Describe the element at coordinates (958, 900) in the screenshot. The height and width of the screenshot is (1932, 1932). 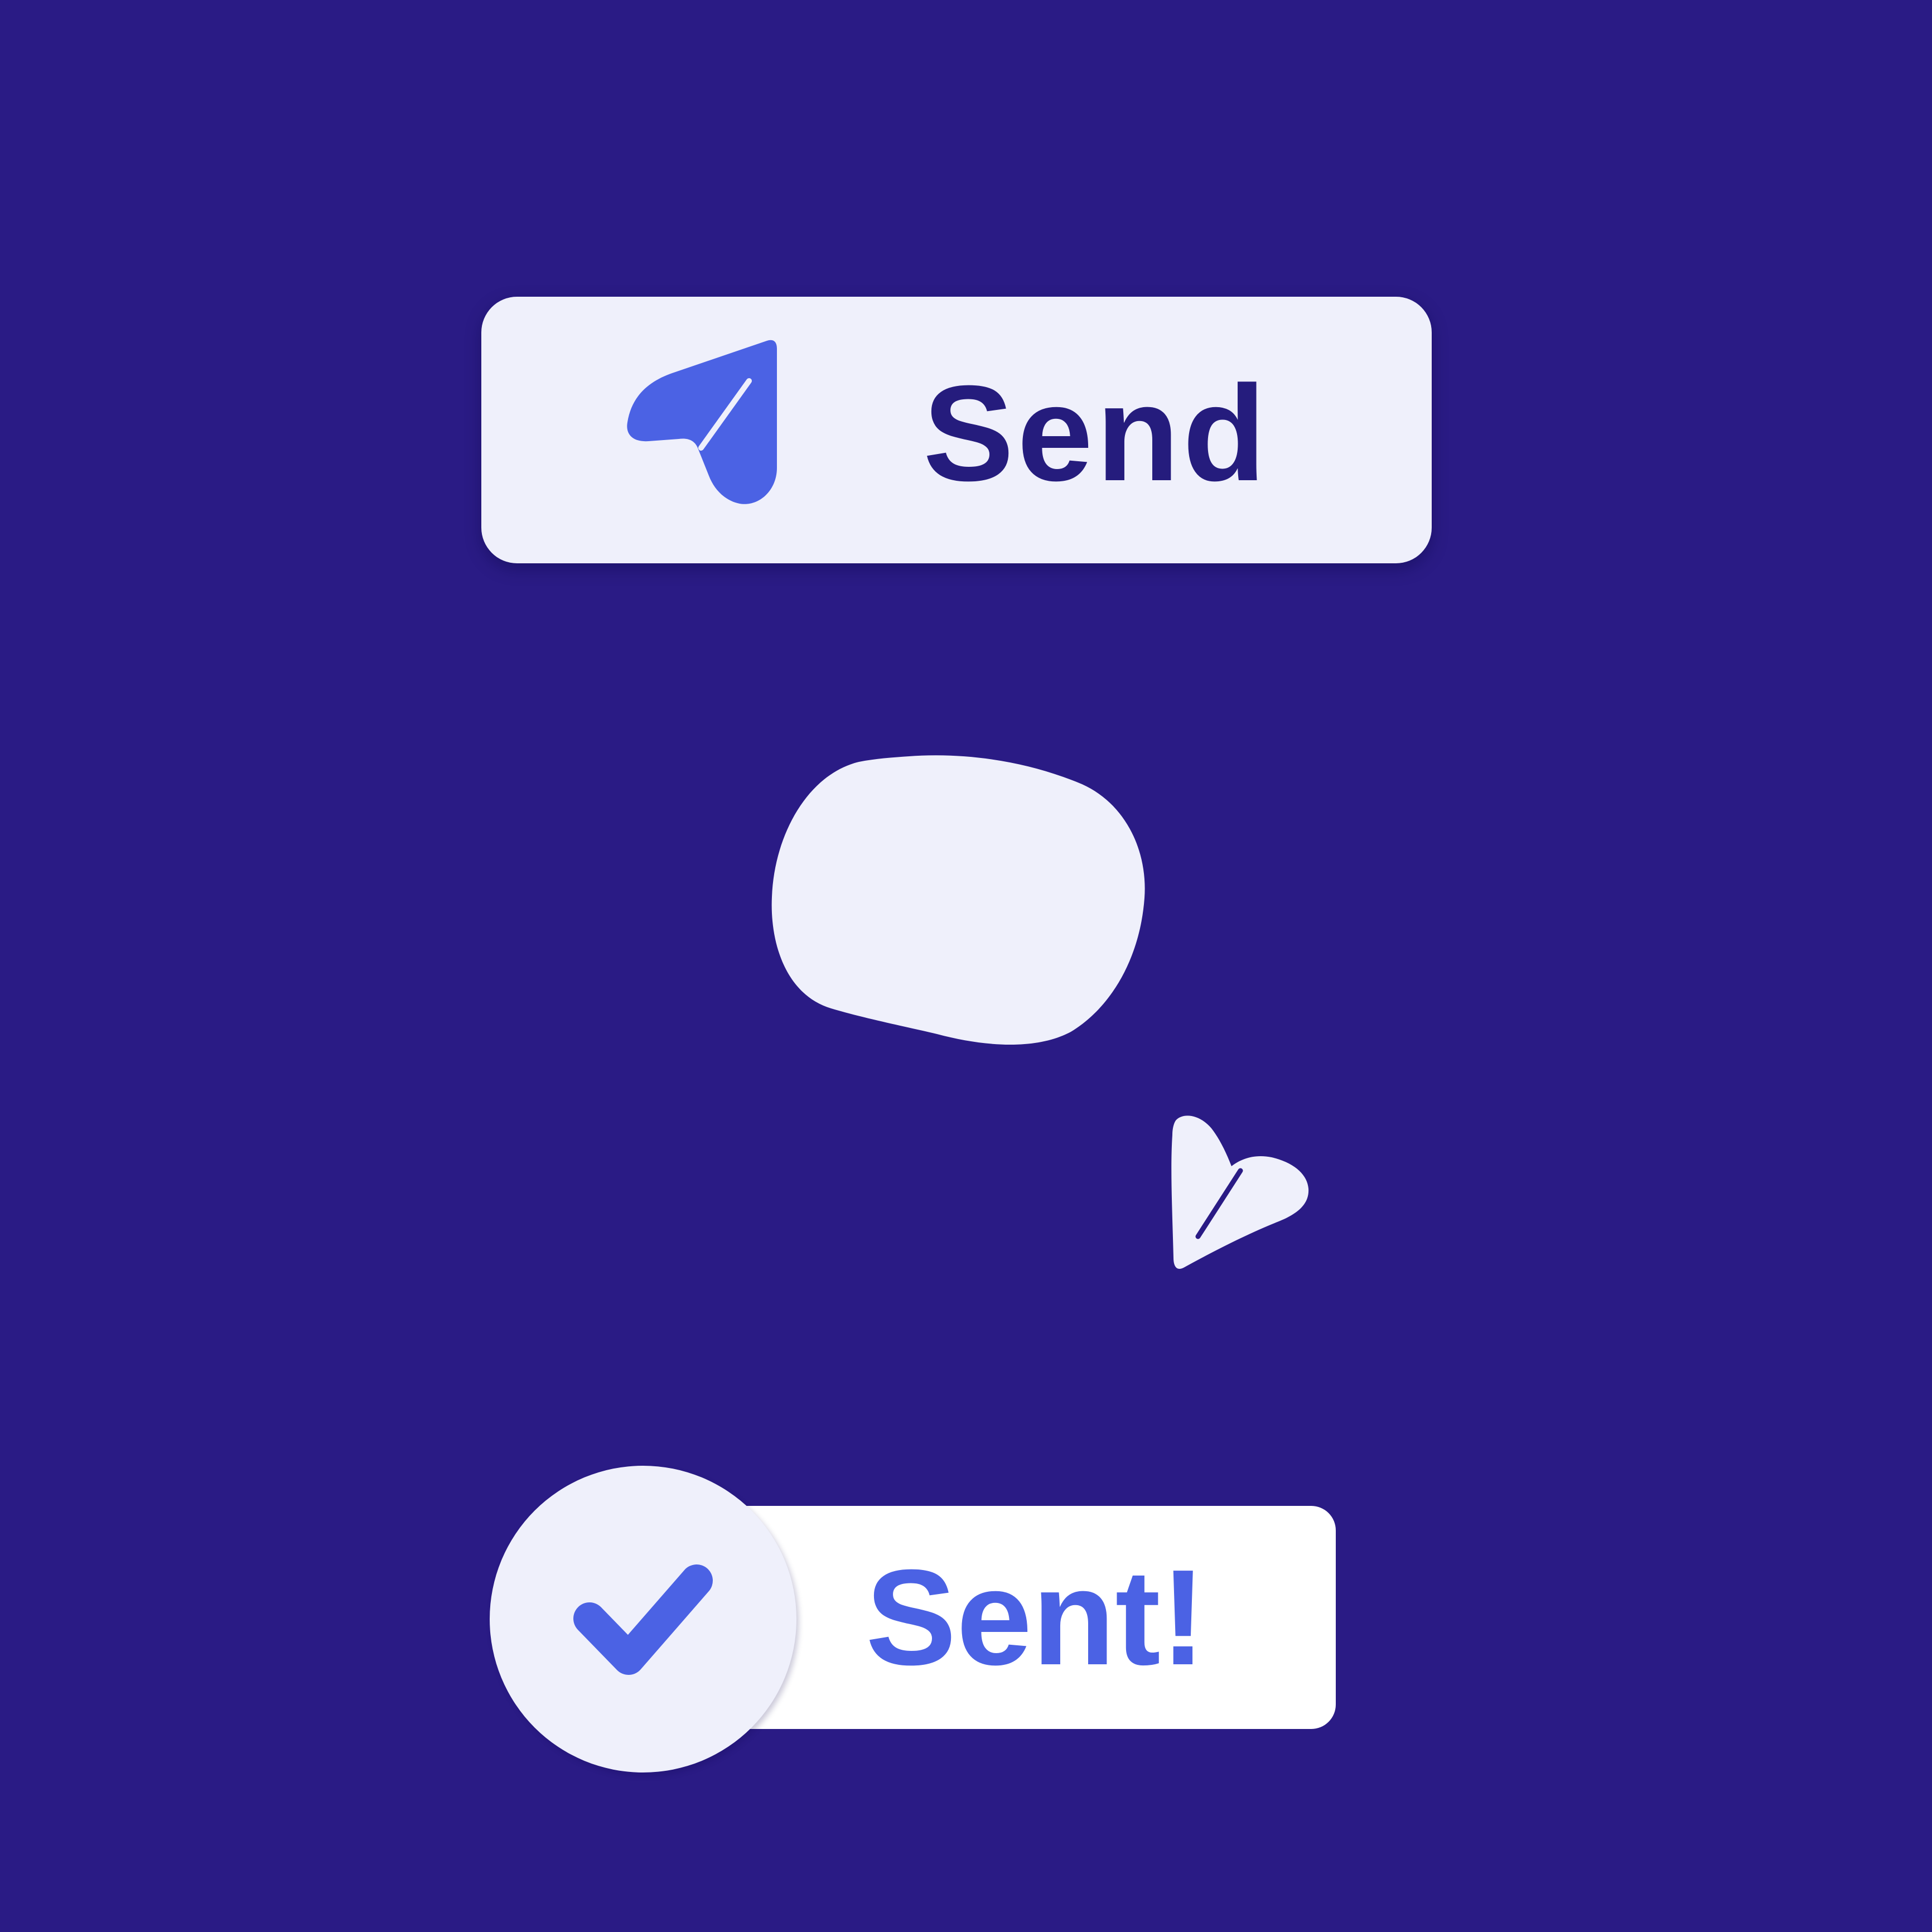
I see `morph-blob` at that location.